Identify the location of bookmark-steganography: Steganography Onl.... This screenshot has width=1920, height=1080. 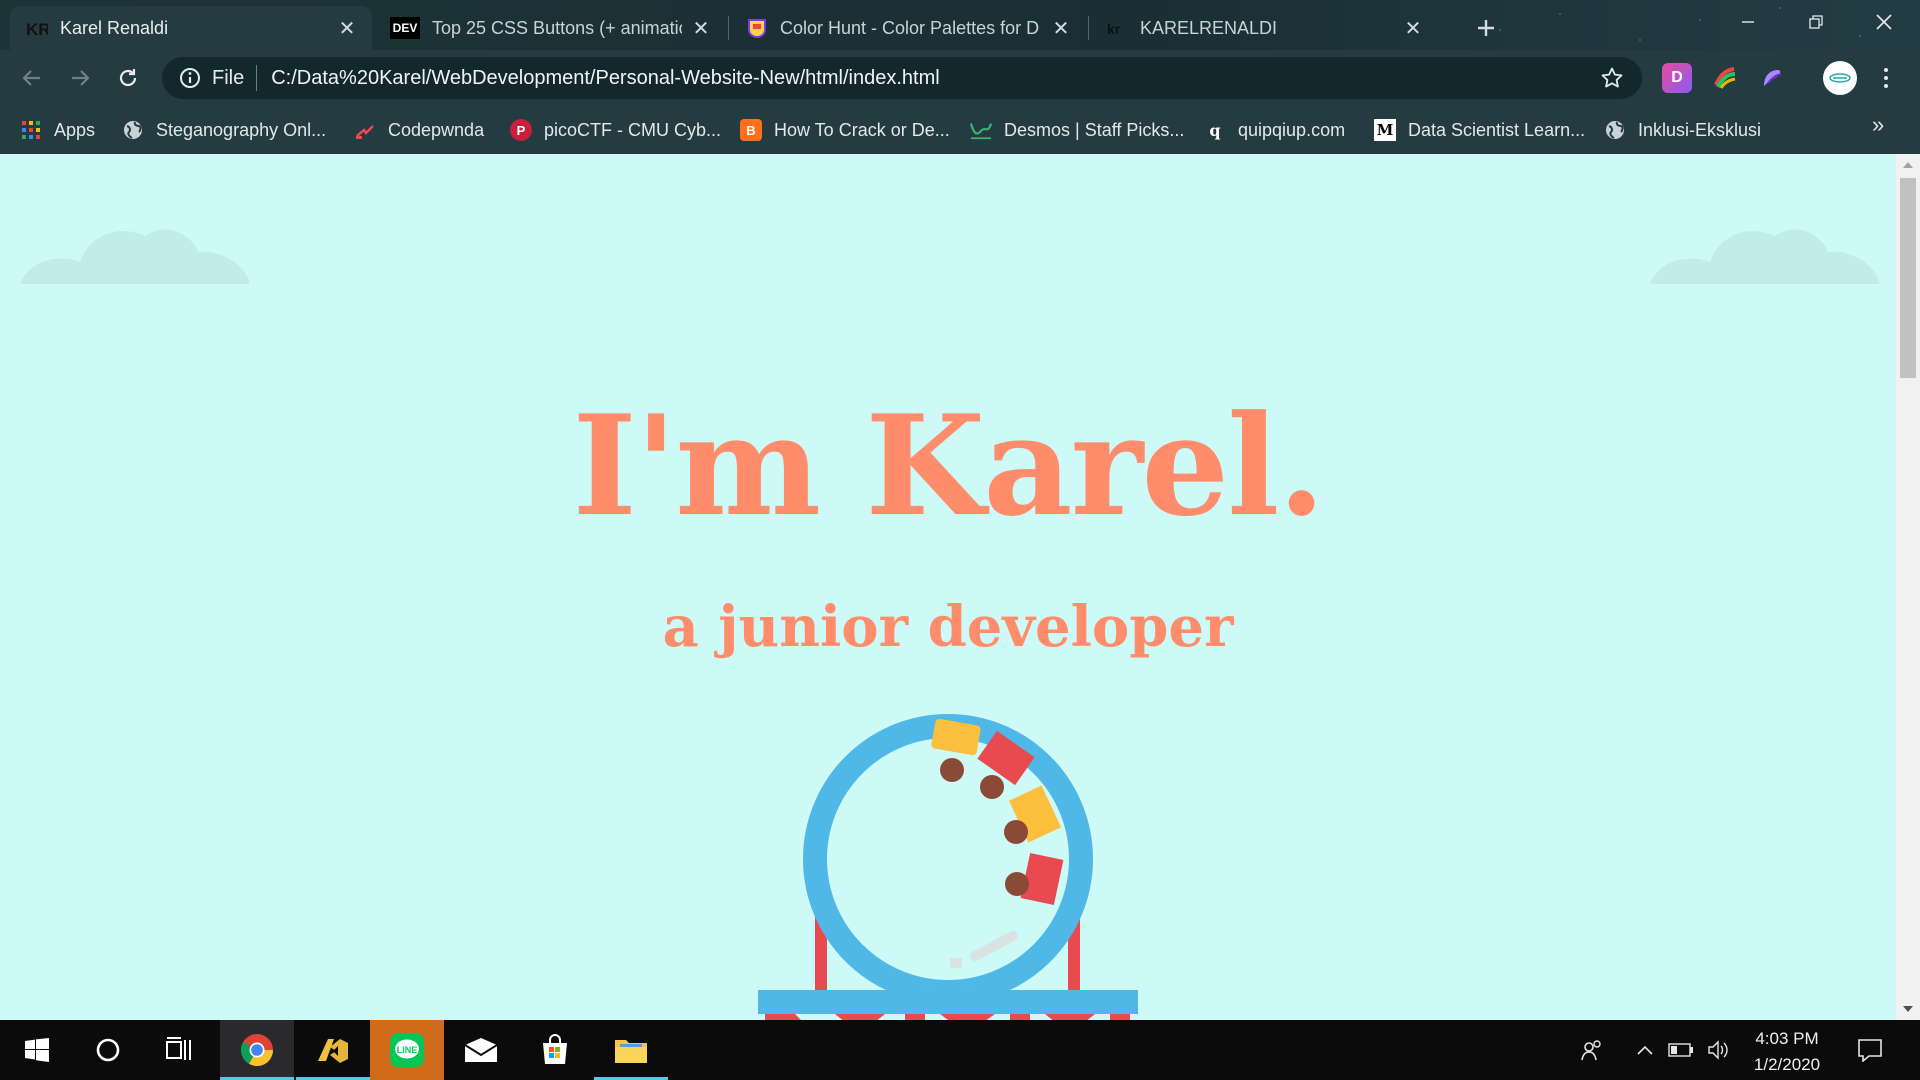
(224, 130).